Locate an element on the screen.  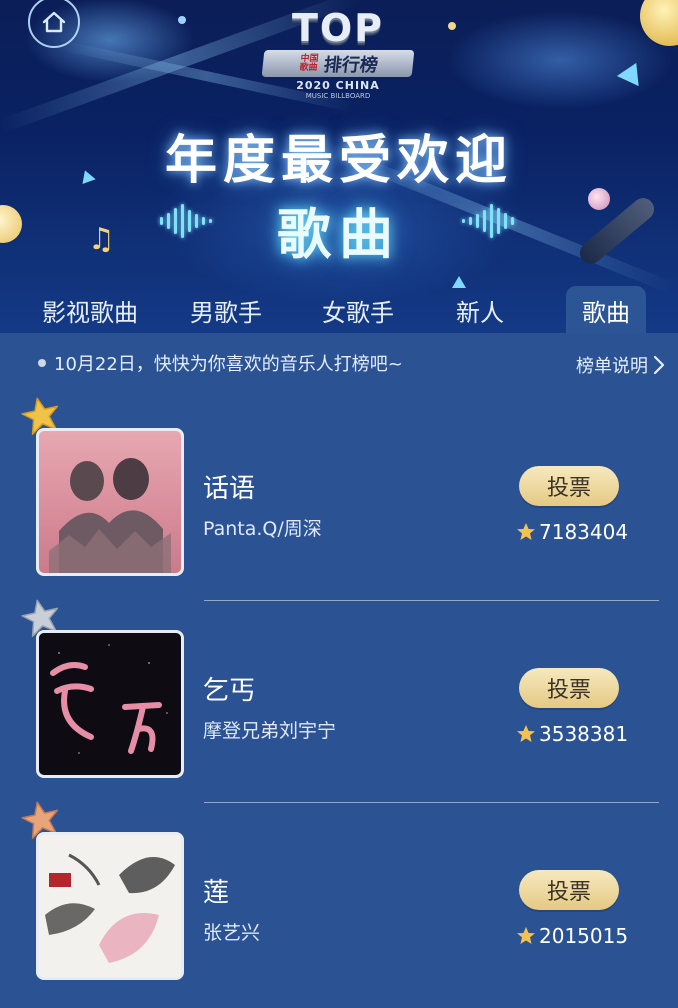
vote-count-value: 3538381 is located at coordinates (584, 734).